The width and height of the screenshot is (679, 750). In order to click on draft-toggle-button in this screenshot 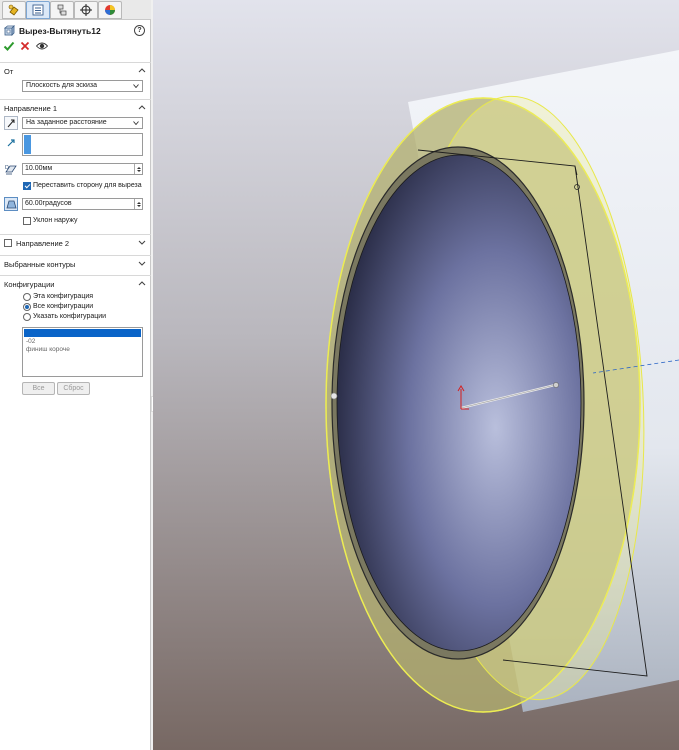, I will do `click(11, 204)`.